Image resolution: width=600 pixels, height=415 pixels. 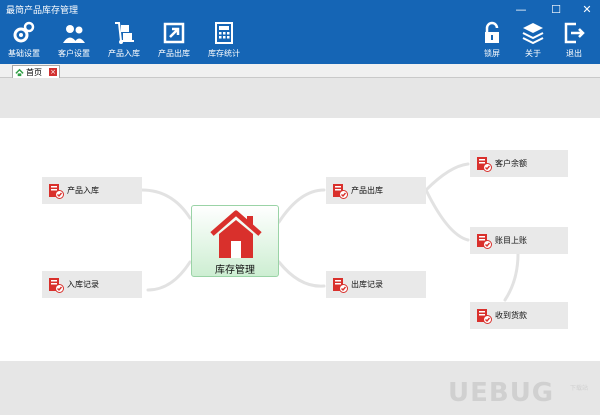 I want to click on watermark: UEBUG, so click(x=501, y=393).